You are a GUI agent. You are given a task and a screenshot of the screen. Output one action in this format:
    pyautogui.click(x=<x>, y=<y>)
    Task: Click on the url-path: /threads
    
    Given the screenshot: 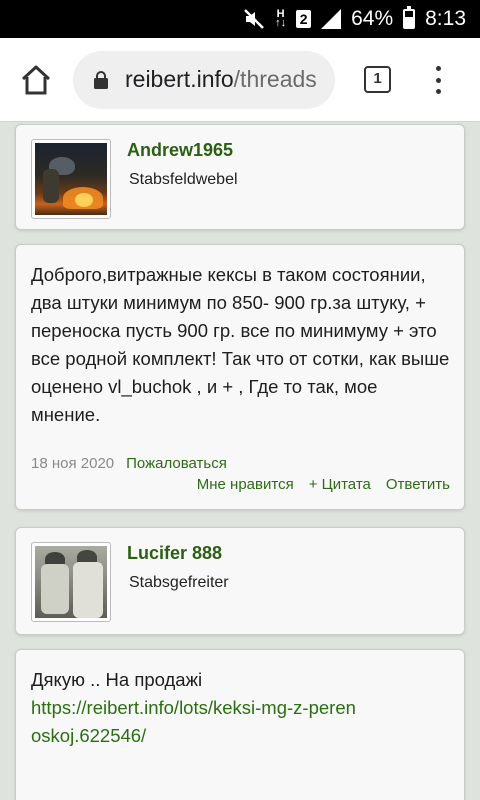 What is the action you would take?
    pyautogui.click(x=275, y=79)
    